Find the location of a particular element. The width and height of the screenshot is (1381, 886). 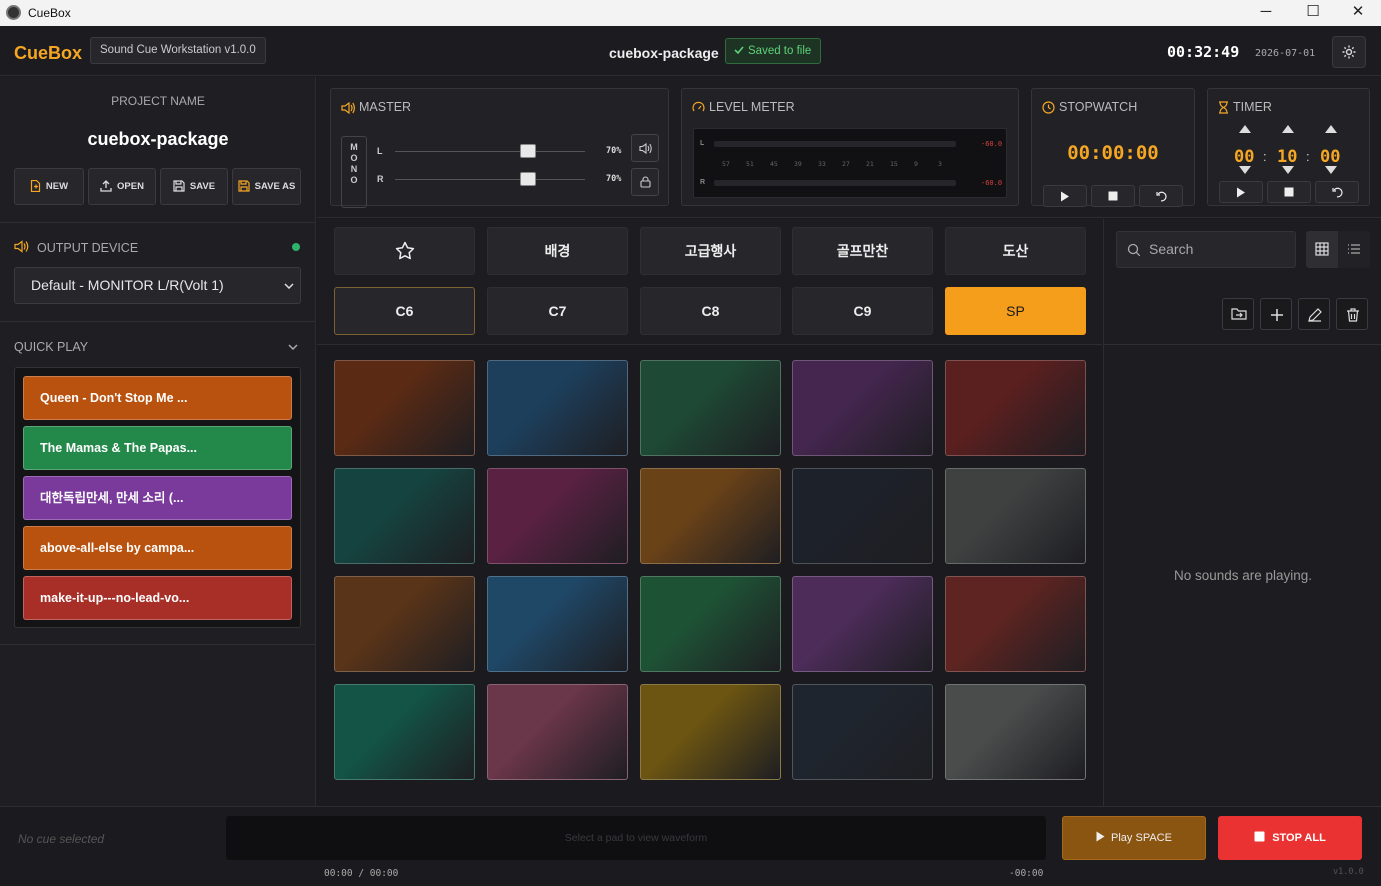

saved-status-text: Saved to file is located at coordinates (780, 51).